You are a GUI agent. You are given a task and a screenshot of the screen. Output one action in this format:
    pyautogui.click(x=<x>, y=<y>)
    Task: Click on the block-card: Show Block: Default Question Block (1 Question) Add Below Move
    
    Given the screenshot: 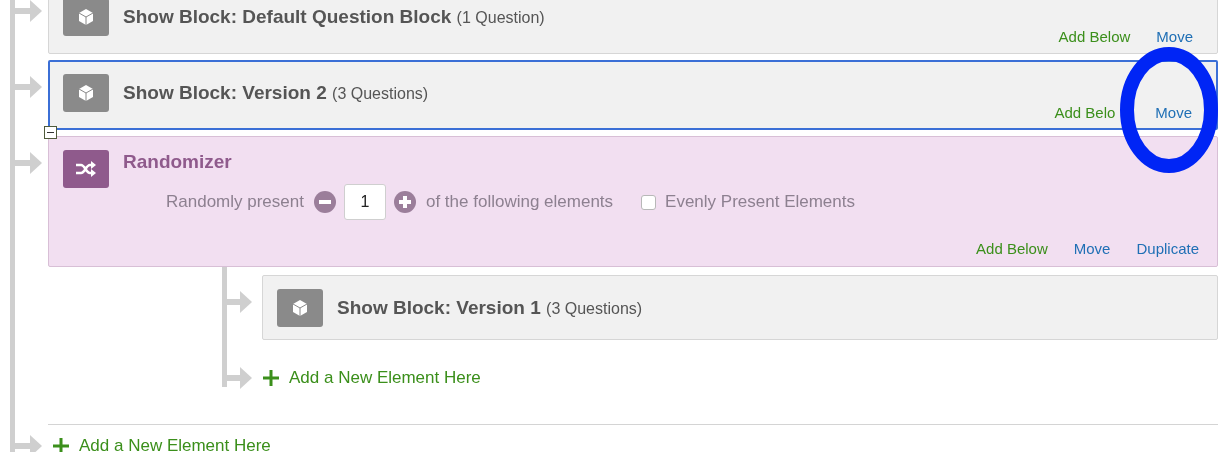 What is the action you would take?
    pyautogui.click(x=633, y=27)
    